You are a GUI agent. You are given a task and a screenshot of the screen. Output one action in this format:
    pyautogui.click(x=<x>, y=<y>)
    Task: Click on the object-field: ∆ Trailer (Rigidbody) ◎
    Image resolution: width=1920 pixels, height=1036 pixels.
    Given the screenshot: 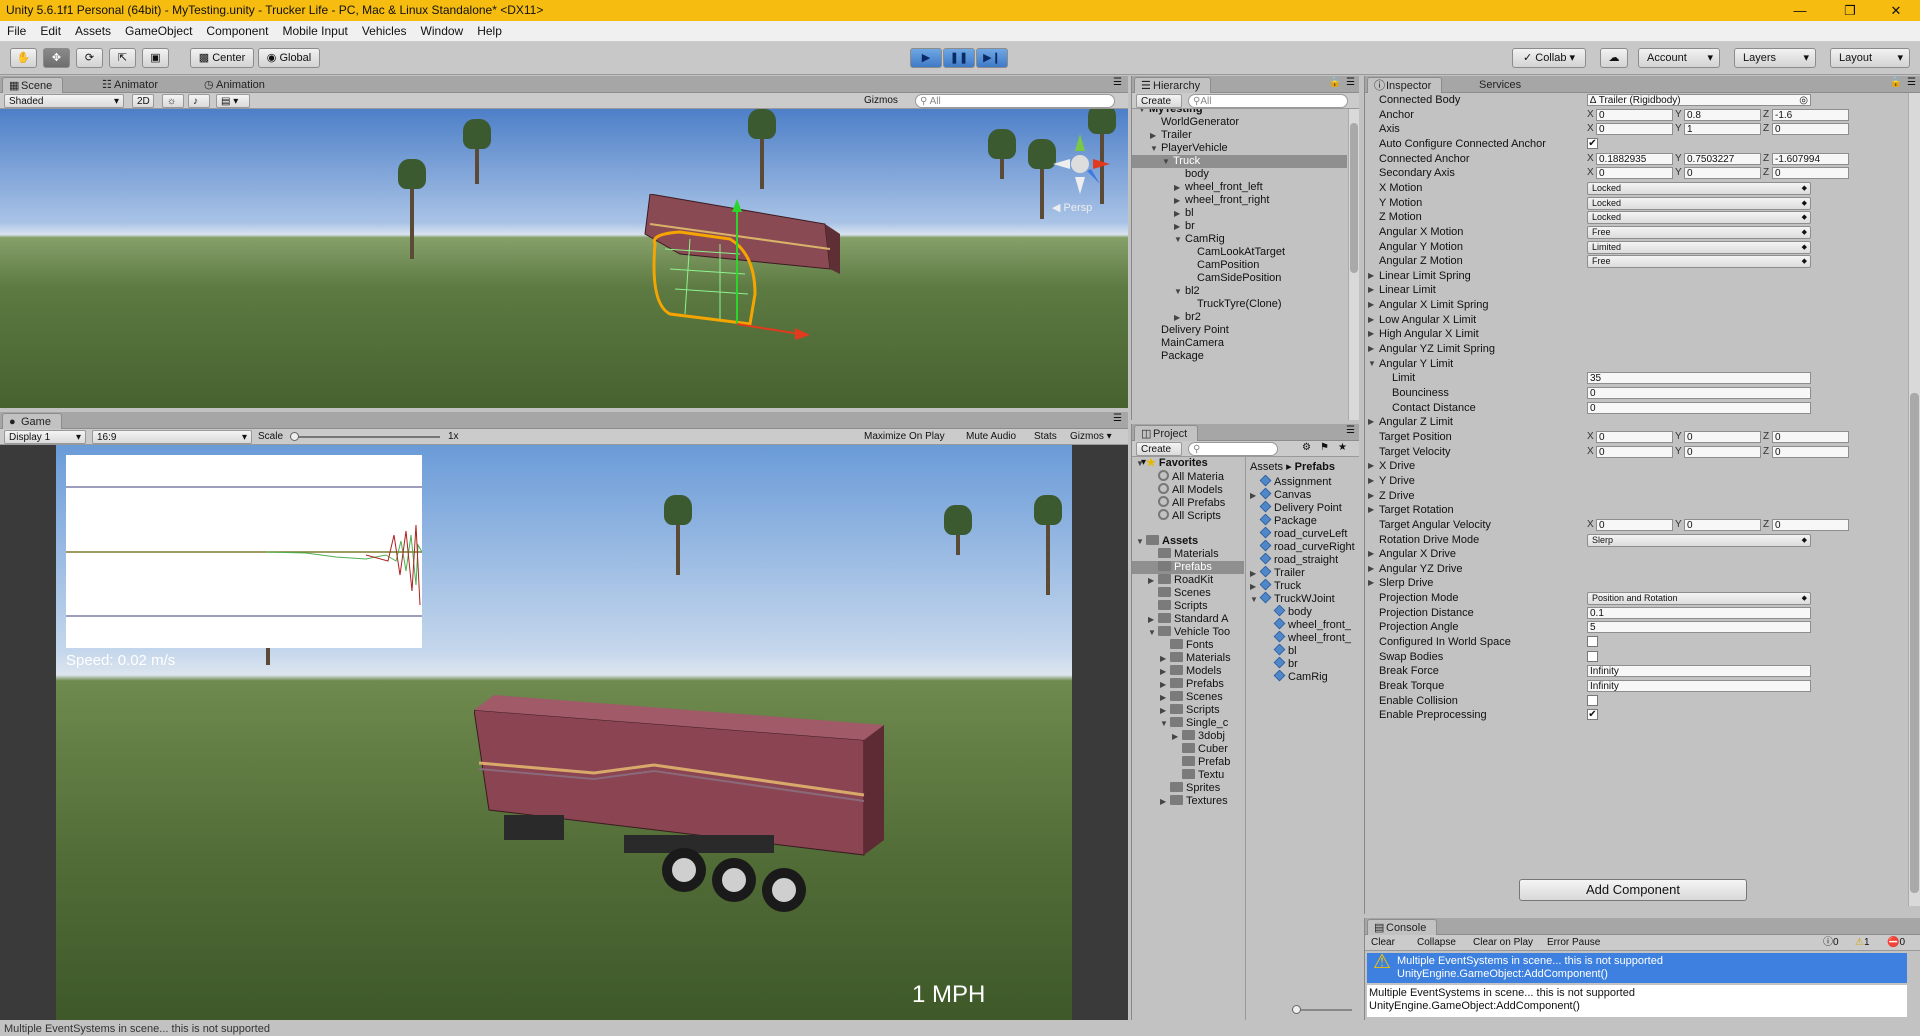 What is the action you would take?
    pyautogui.click(x=1699, y=100)
    